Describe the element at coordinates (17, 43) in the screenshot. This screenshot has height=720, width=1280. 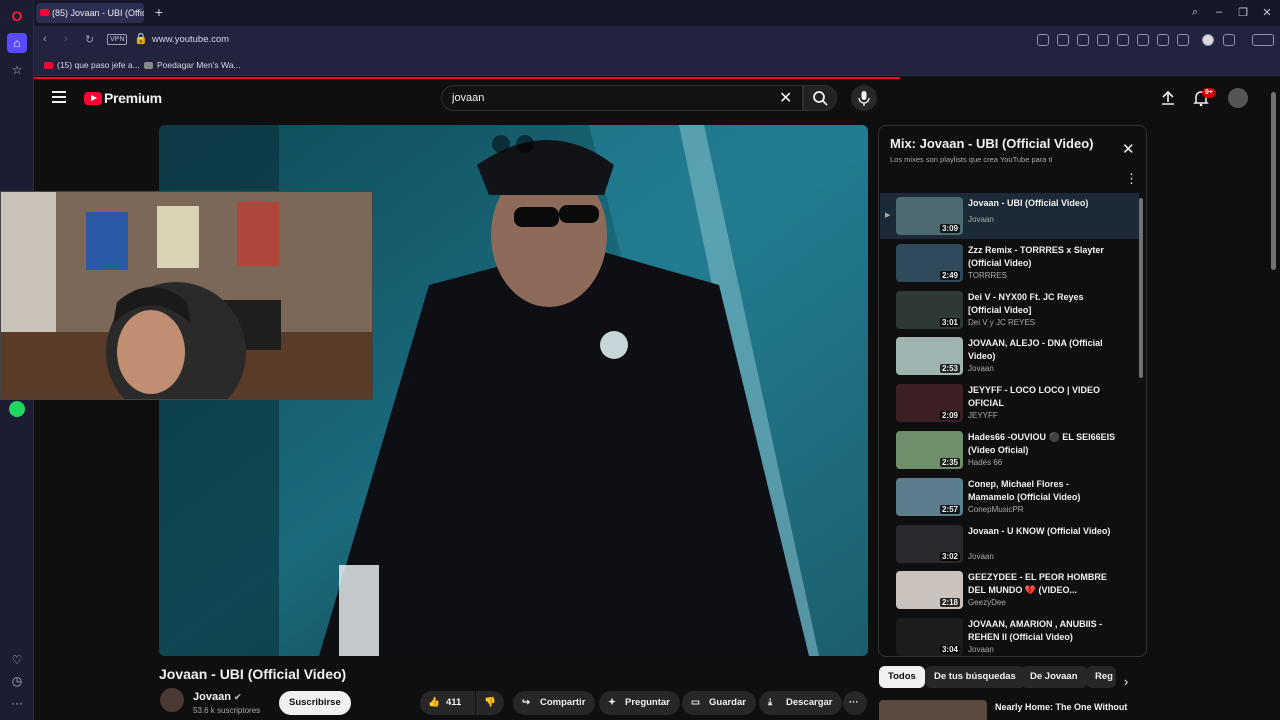
I see `home-icon: ⌂` at that location.